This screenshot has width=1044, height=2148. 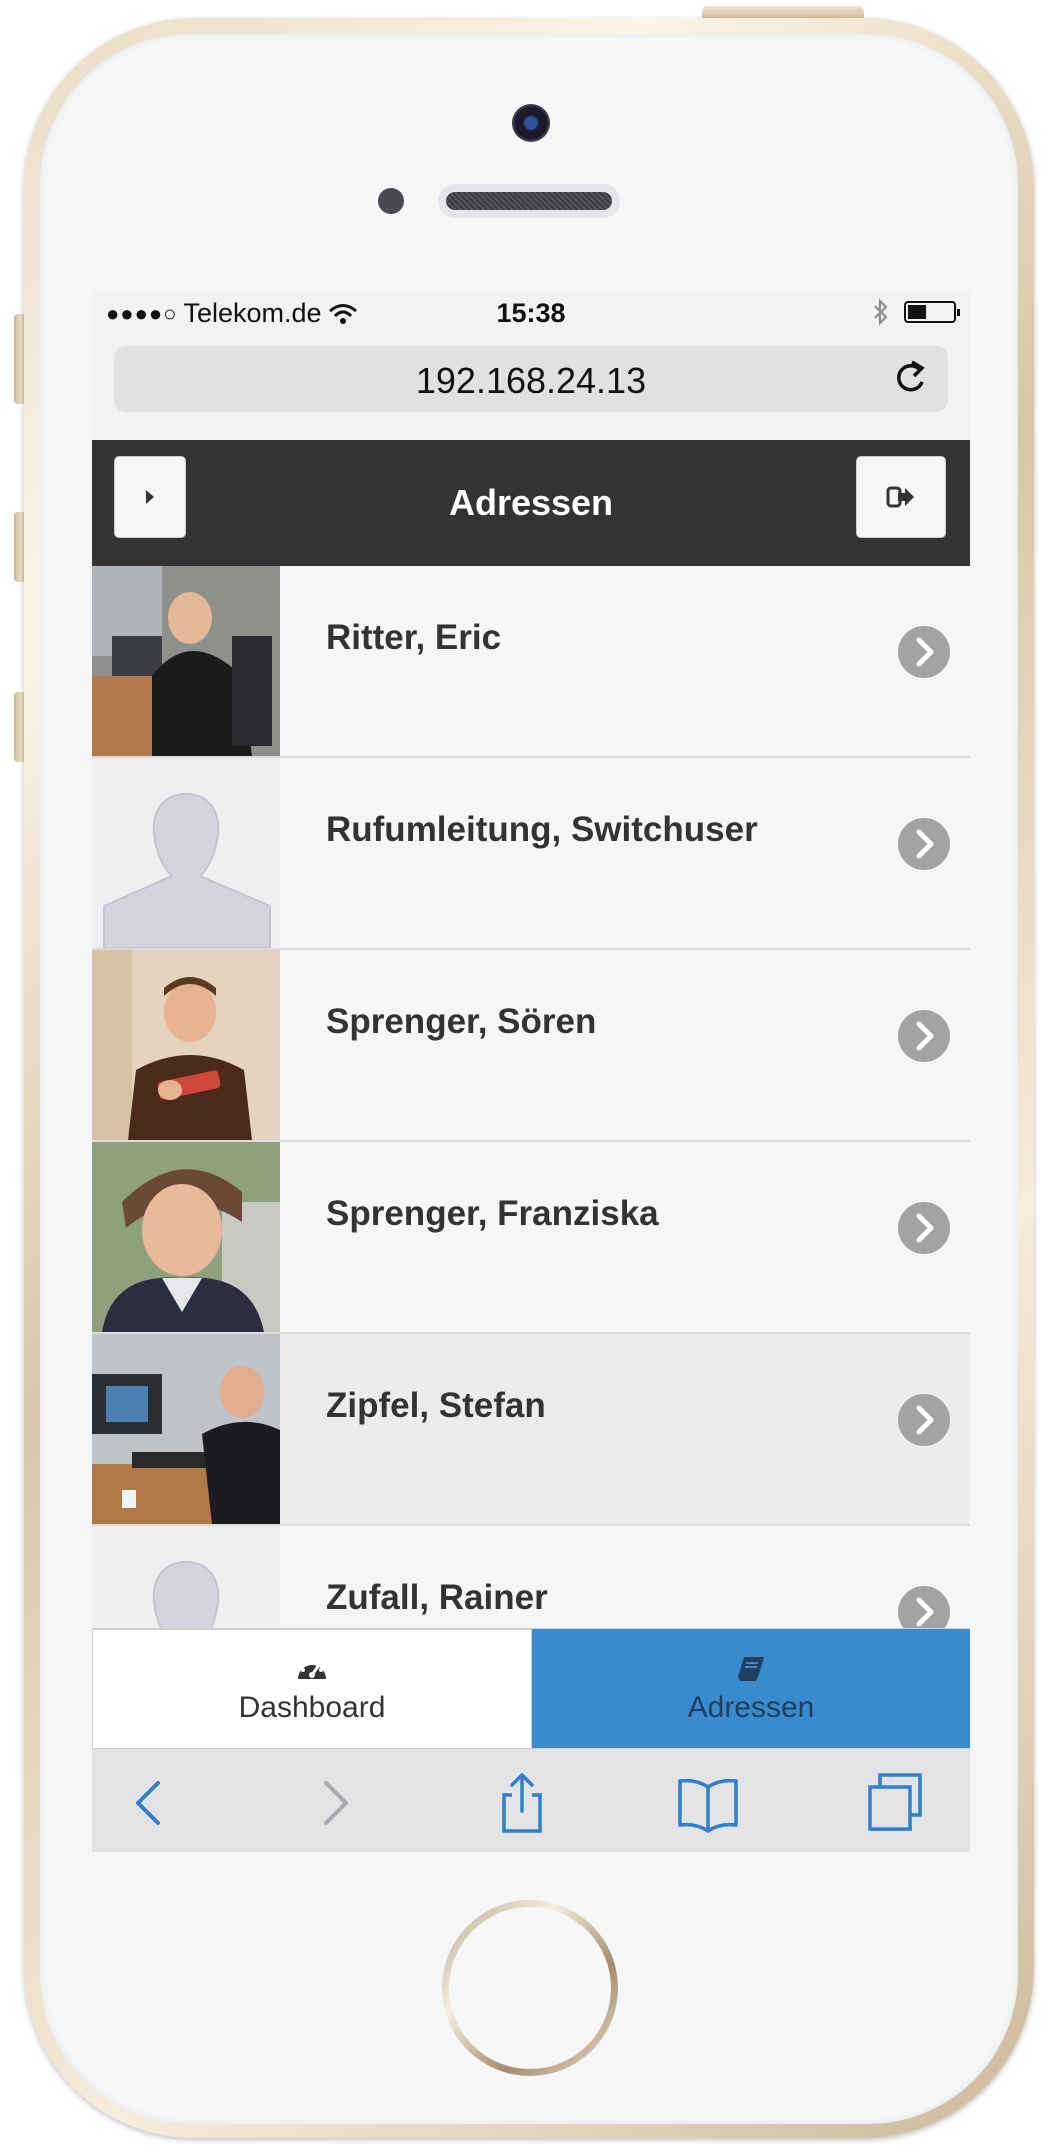 I want to click on front-camera, so click(x=531, y=123).